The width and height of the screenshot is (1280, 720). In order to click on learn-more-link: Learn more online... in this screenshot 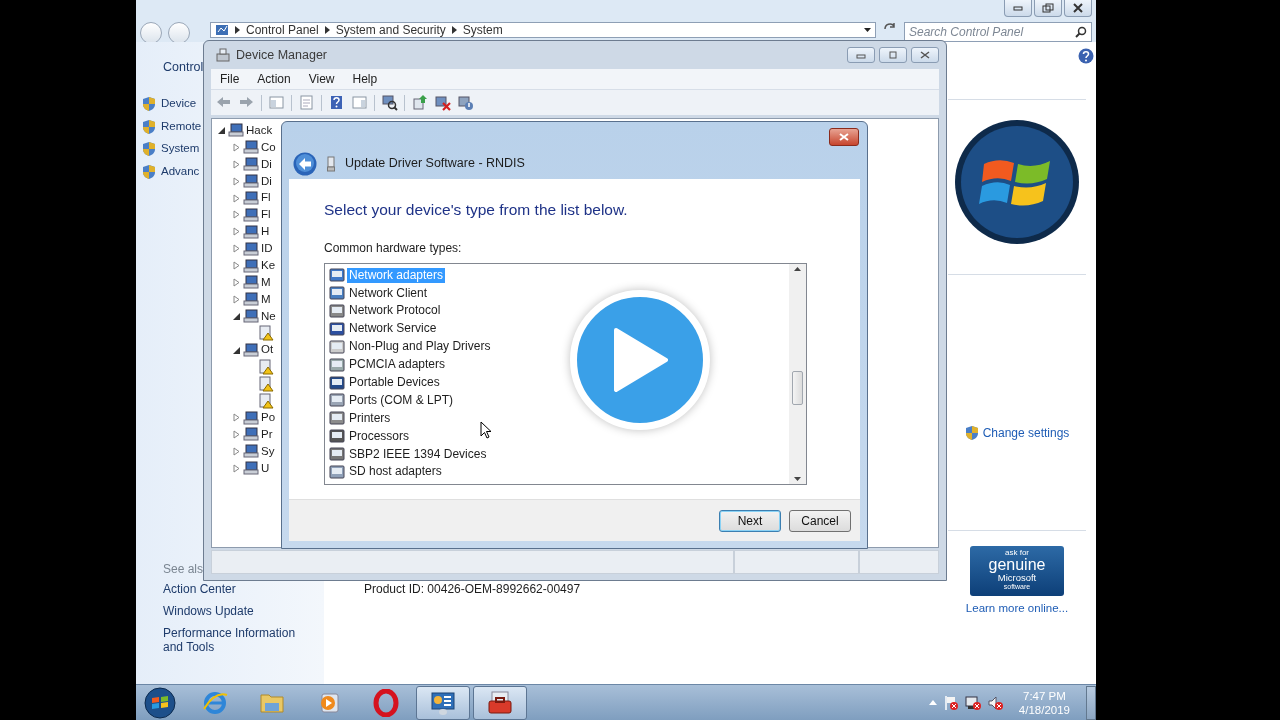, I will do `click(1017, 609)`.